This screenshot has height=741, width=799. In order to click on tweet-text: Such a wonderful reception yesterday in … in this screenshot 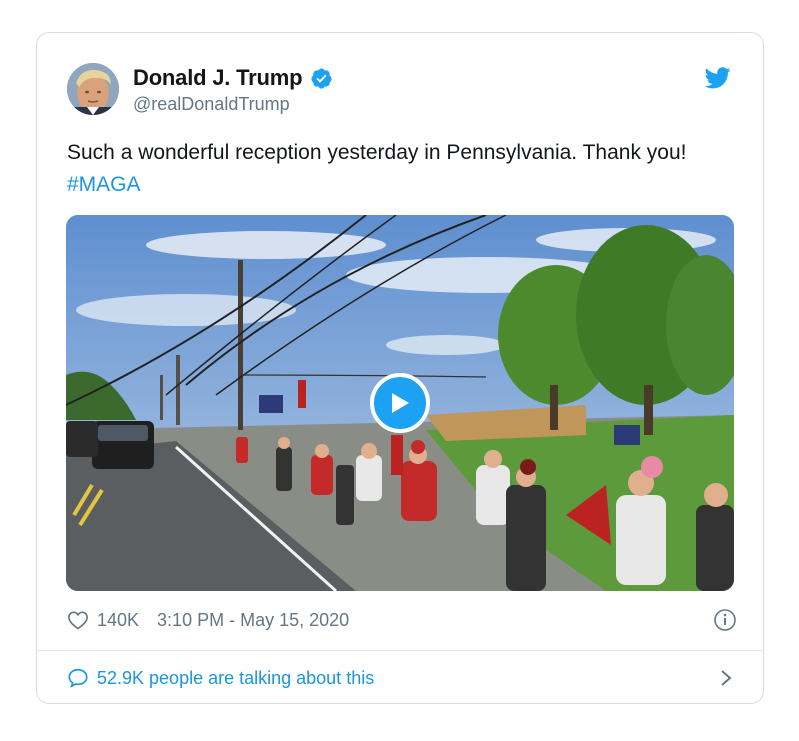, I will do `click(402, 169)`.